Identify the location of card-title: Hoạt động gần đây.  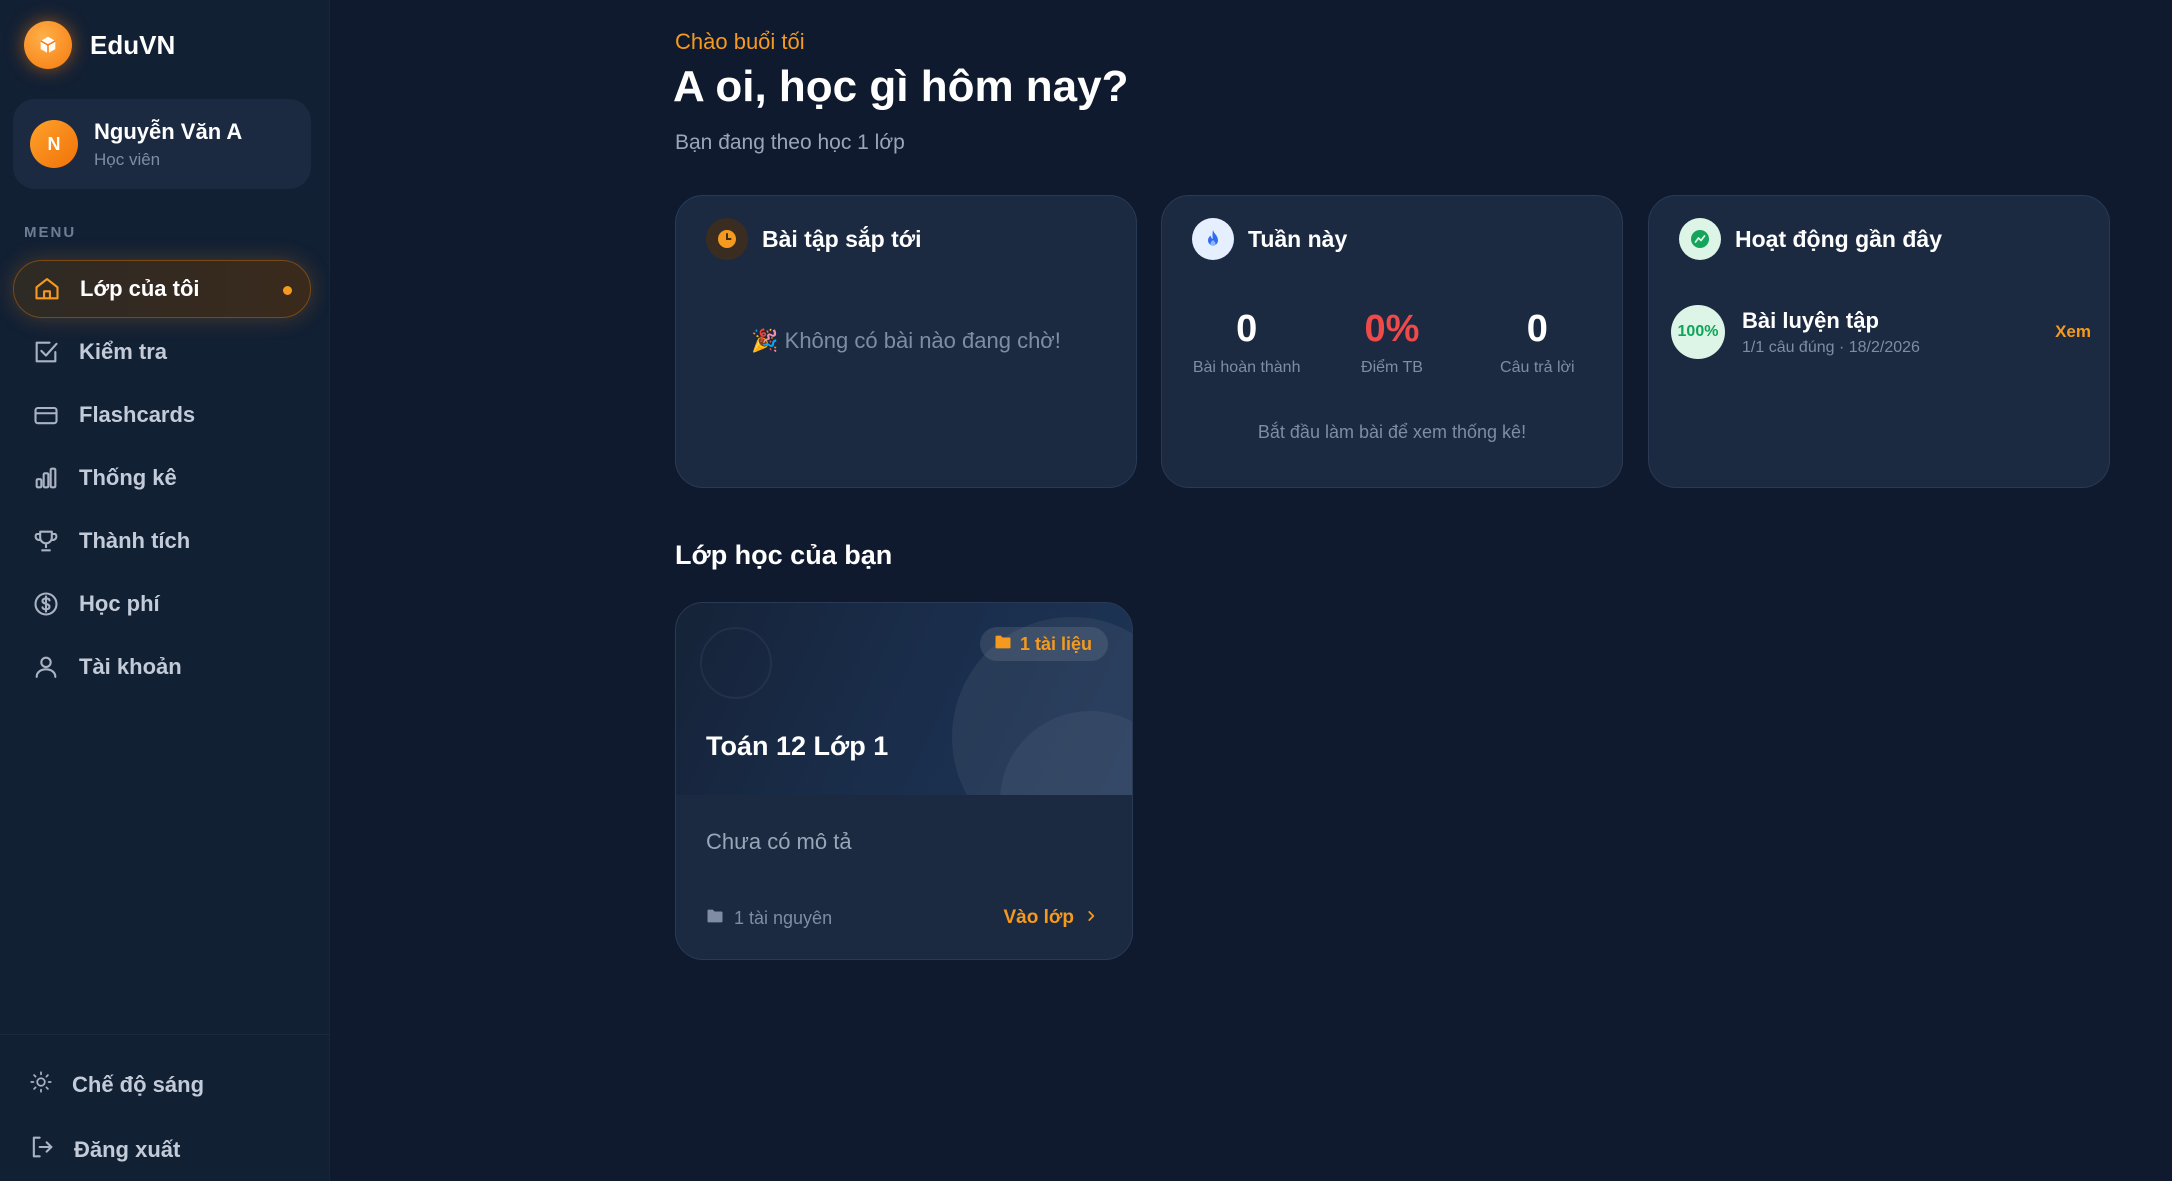
(1838, 238).